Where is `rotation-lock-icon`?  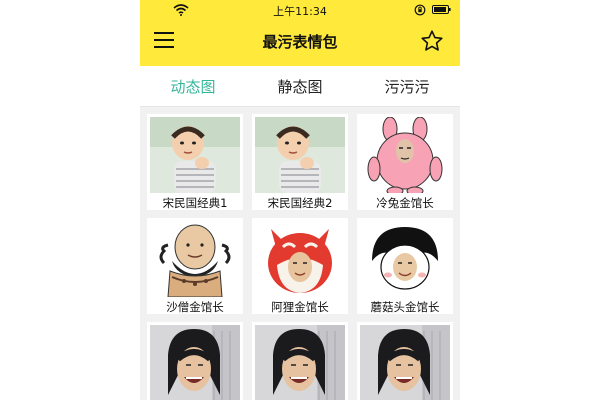 rotation-lock-icon is located at coordinates (420, 10).